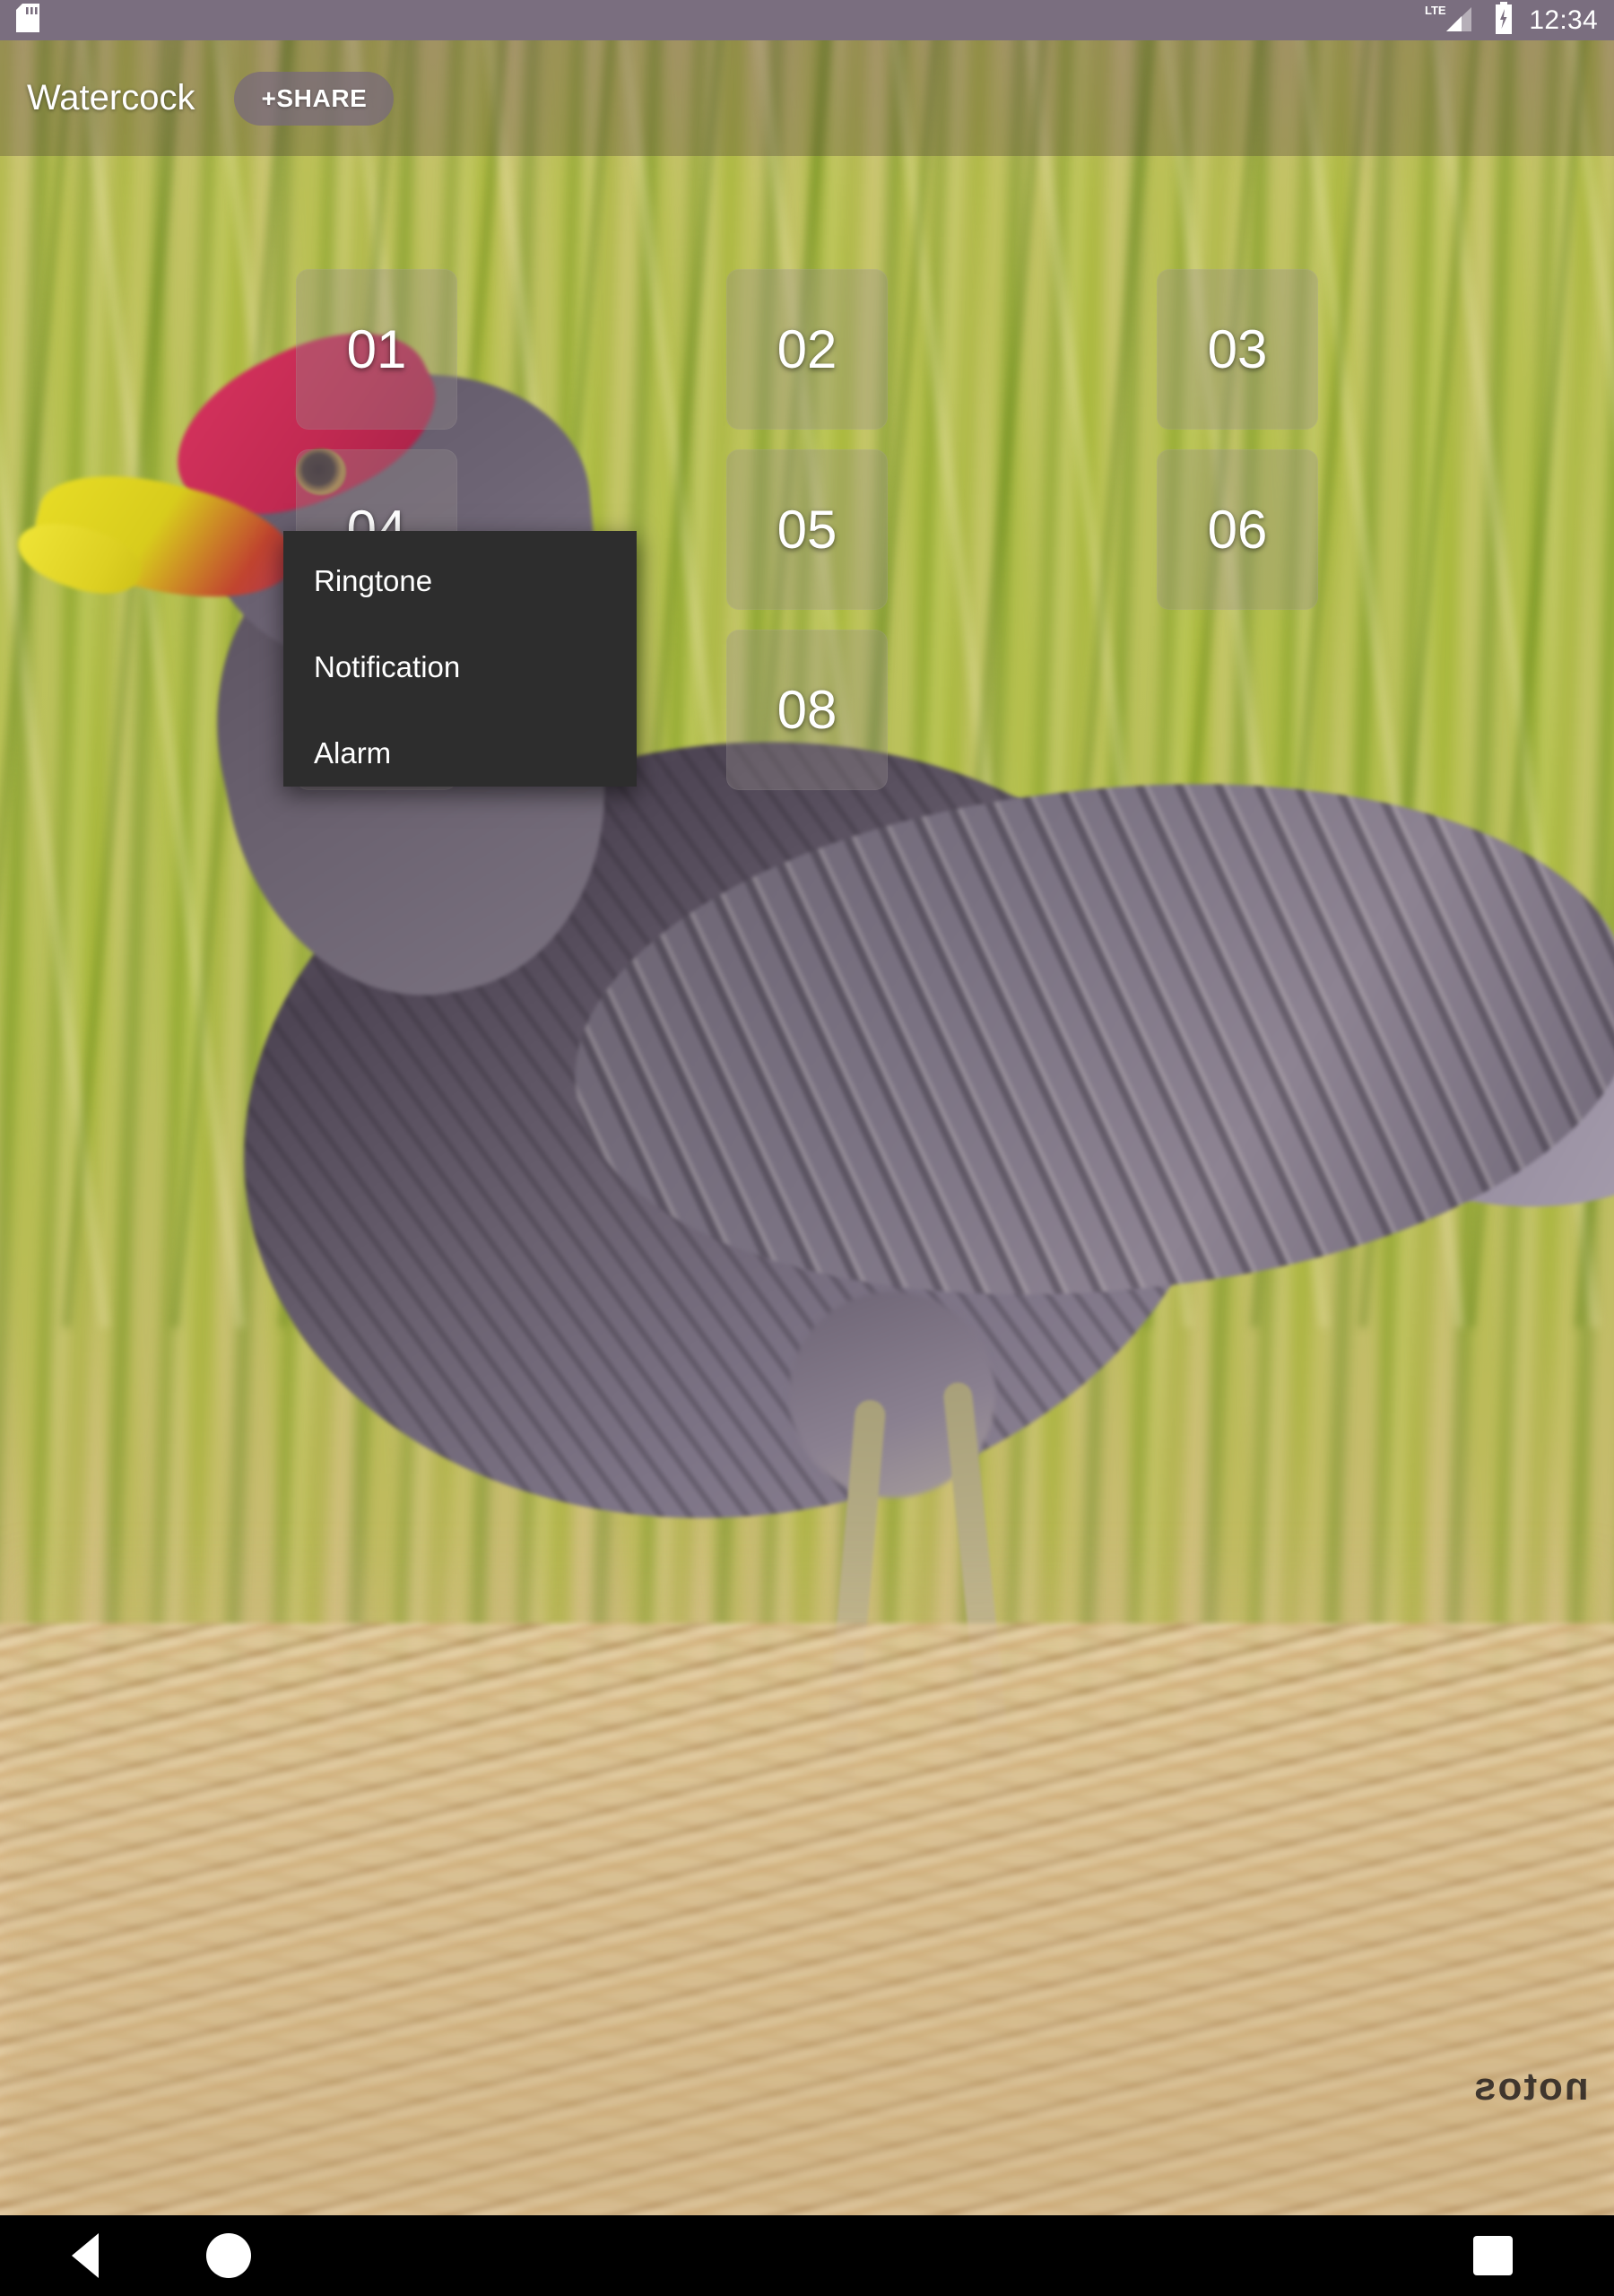 This screenshot has width=1614, height=2296. I want to click on recents-square-icon, so click(1493, 2255).